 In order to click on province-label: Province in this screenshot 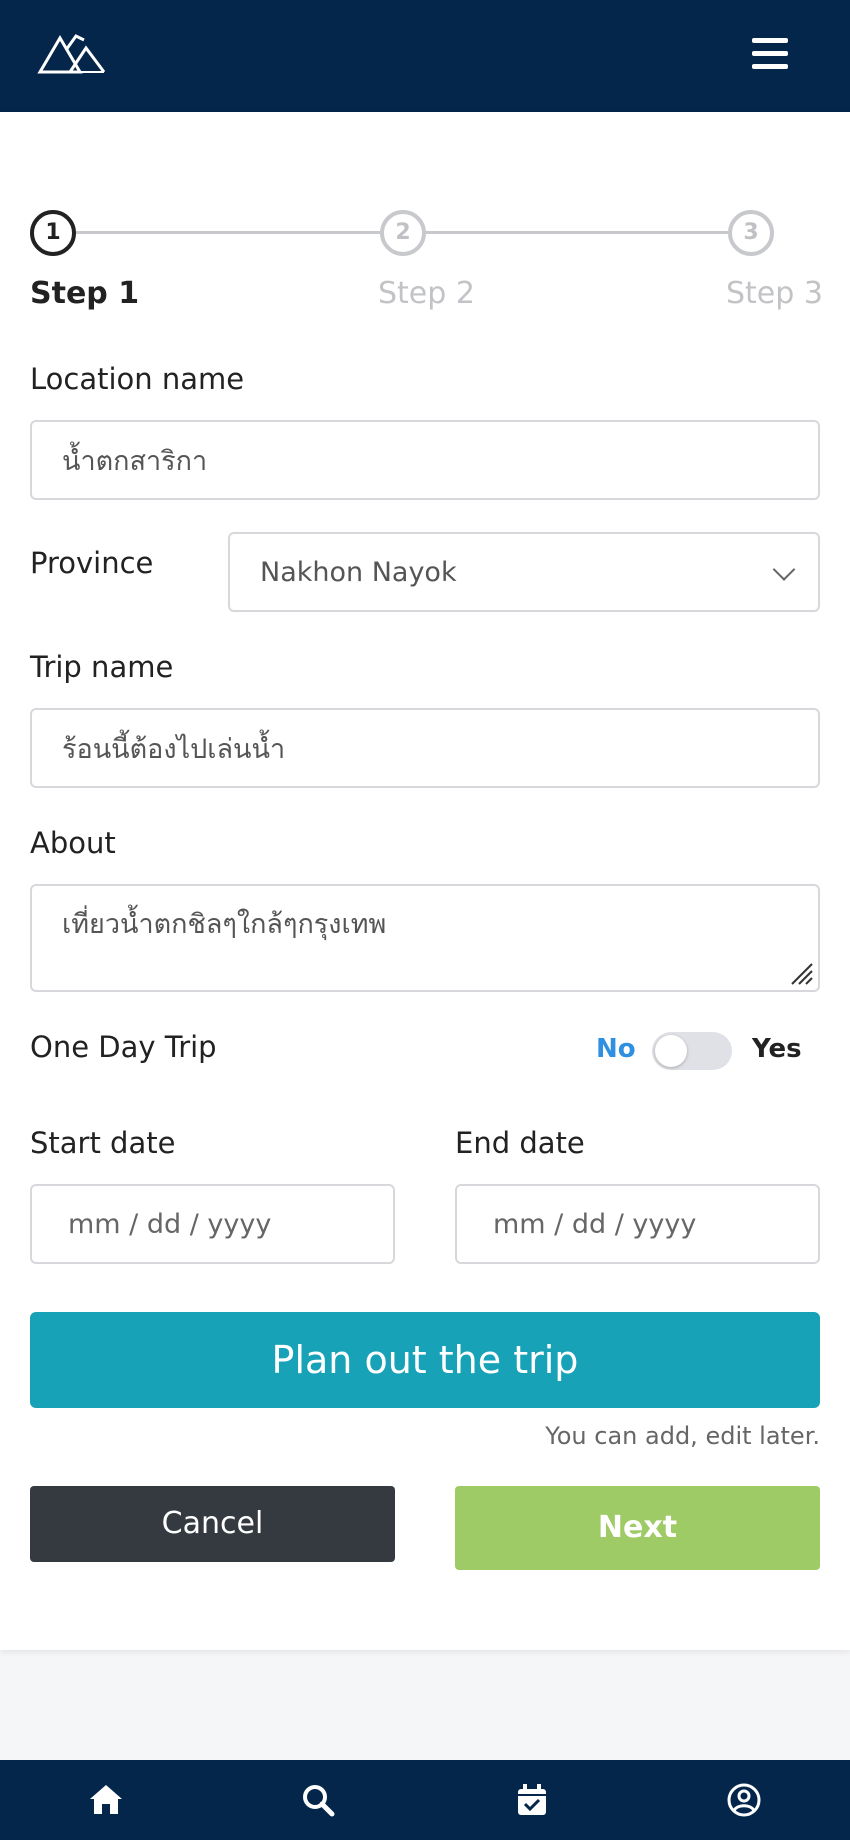, I will do `click(92, 563)`.